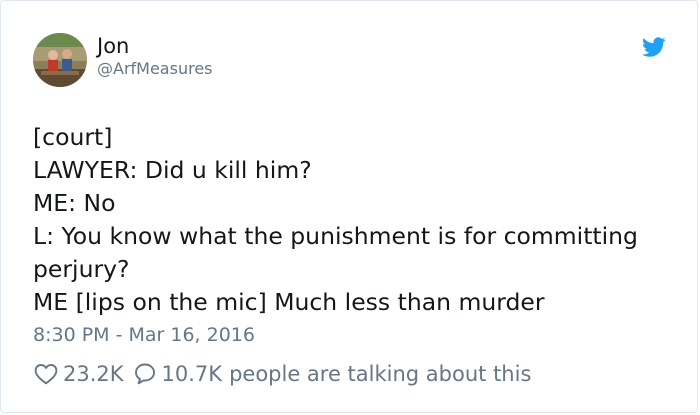  I want to click on speech-bubble-icon, so click(144, 374).